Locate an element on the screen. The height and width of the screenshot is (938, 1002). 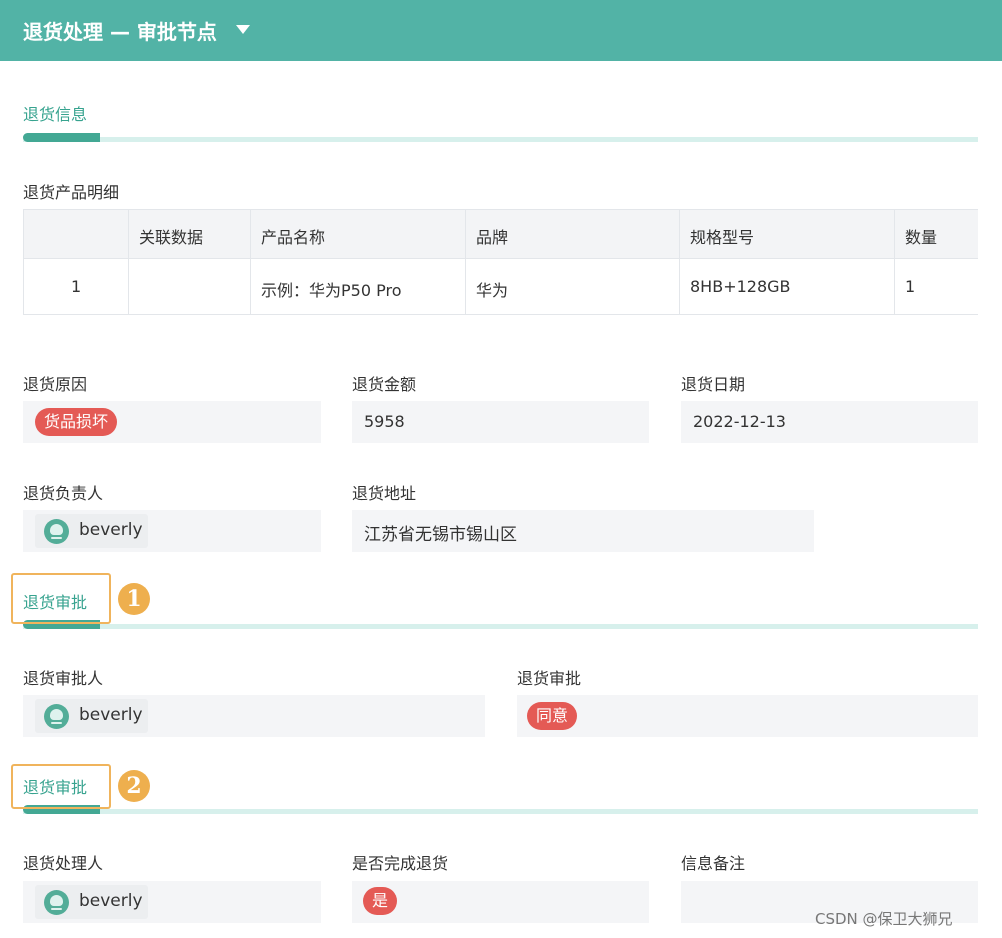
date-field: 2022-12-13 is located at coordinates (829, 422).